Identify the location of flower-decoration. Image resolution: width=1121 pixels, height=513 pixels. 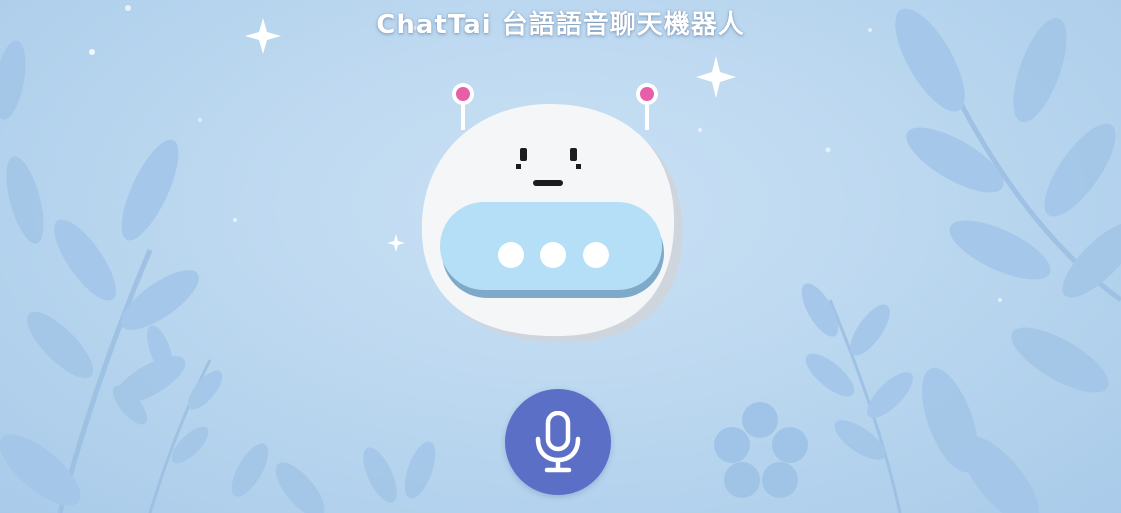
(761, 450).